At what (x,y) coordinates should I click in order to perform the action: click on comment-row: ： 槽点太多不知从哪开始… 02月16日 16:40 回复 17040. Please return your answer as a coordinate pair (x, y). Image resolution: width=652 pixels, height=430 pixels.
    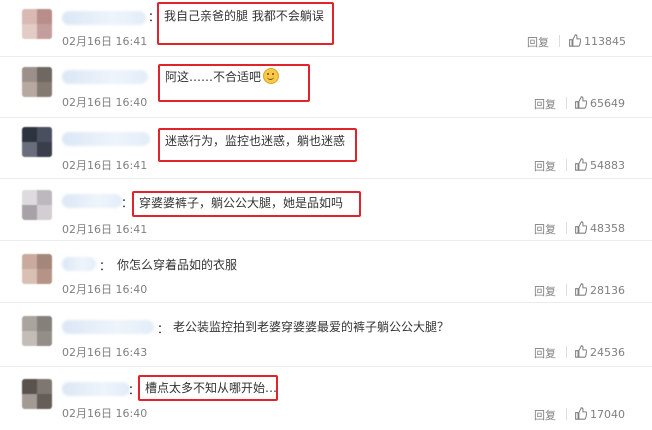
    Looking at the image, I should click on (326, 398).